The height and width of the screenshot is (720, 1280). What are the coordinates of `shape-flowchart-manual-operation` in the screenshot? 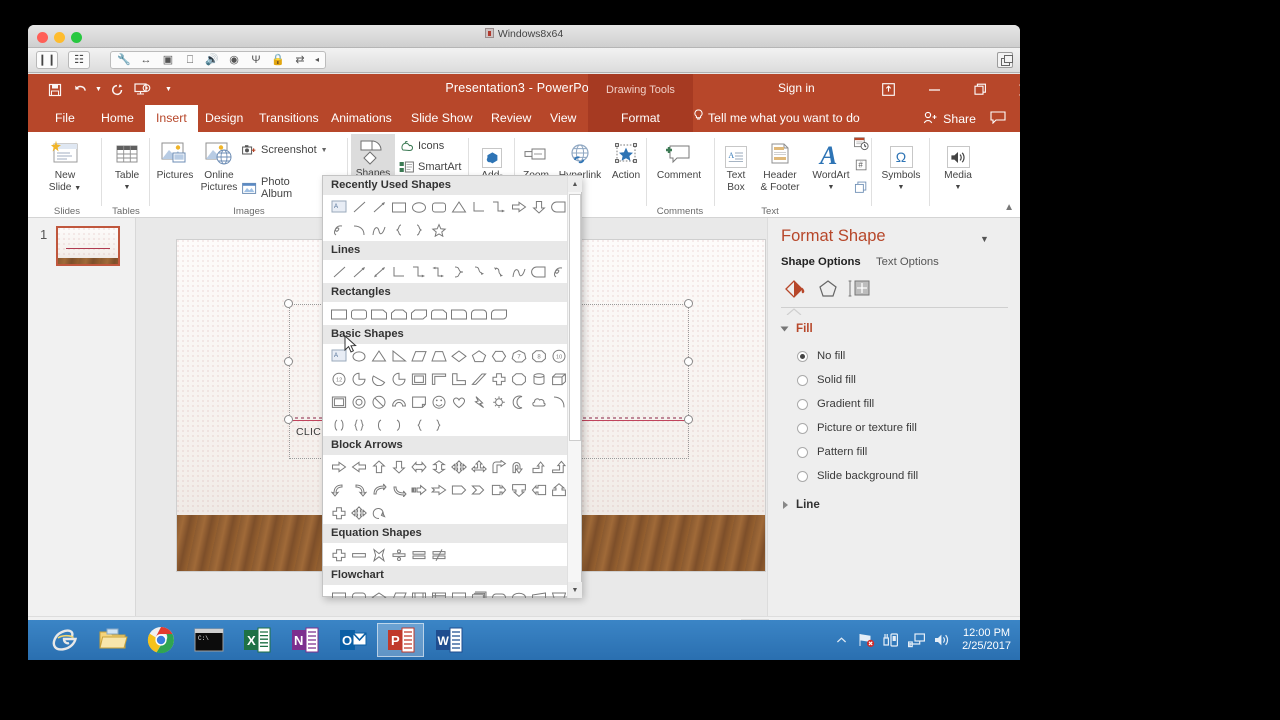 It's located at (559, 592).